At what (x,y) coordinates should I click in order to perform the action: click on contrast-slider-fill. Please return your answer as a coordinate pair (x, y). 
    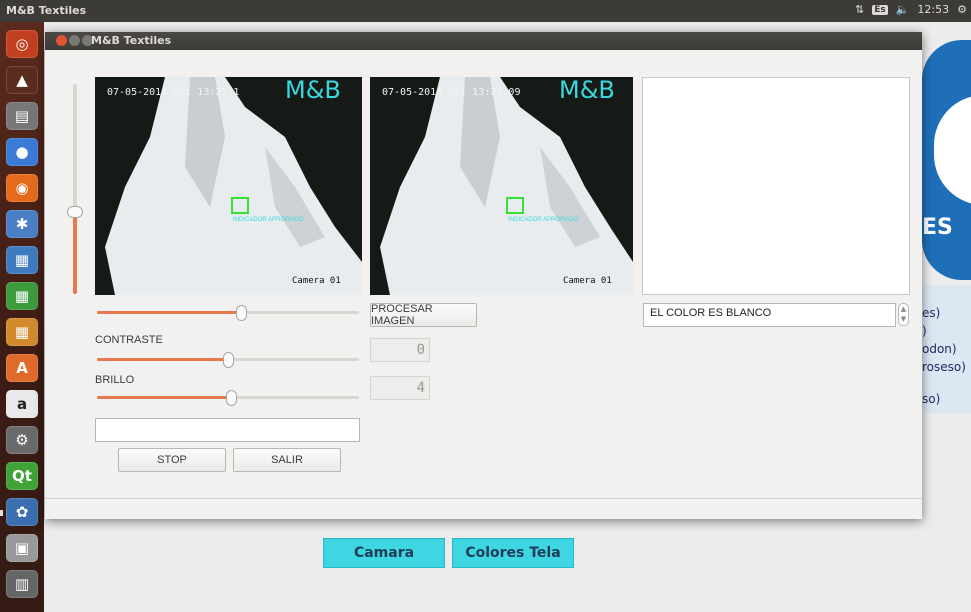
    Looking at the image, I should click on (162, 359).